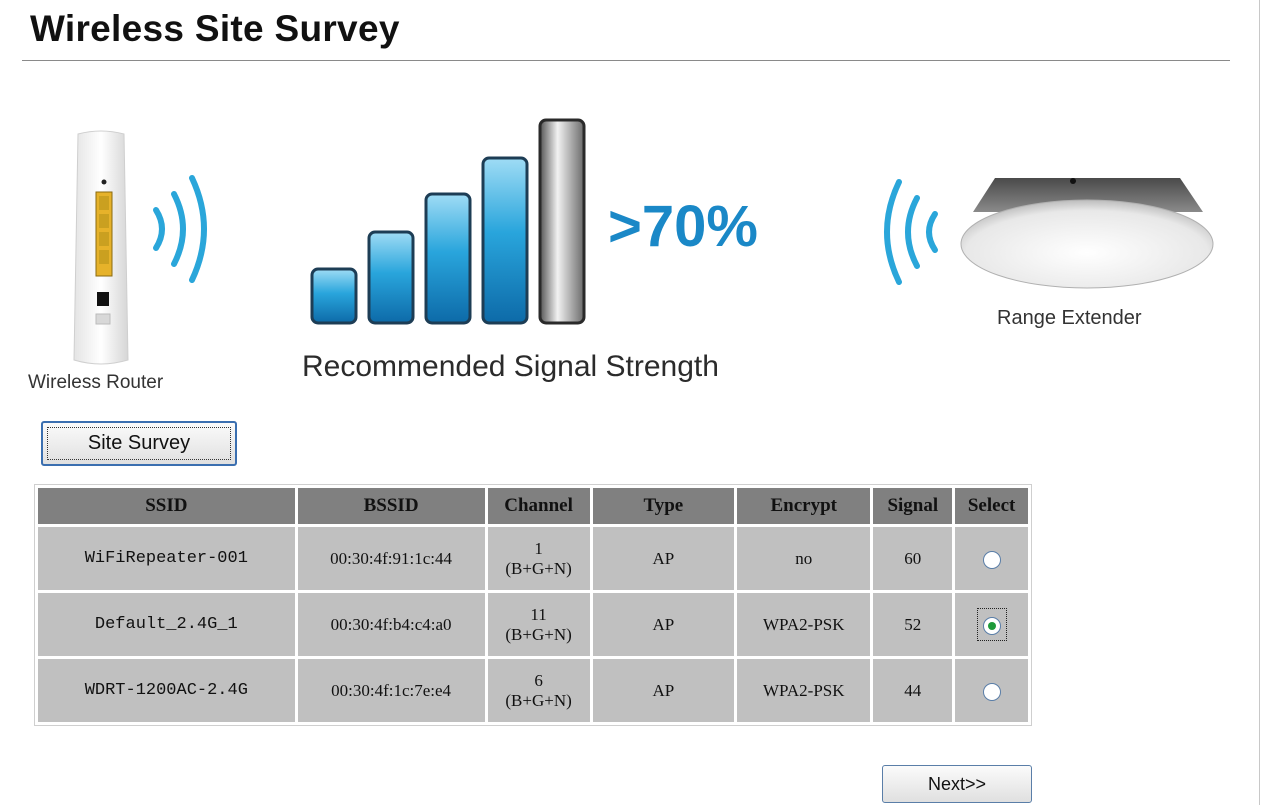 This screenshot has width=1263, height=805. I want to click on extender-signal-waves-icon, so click(911, 232).